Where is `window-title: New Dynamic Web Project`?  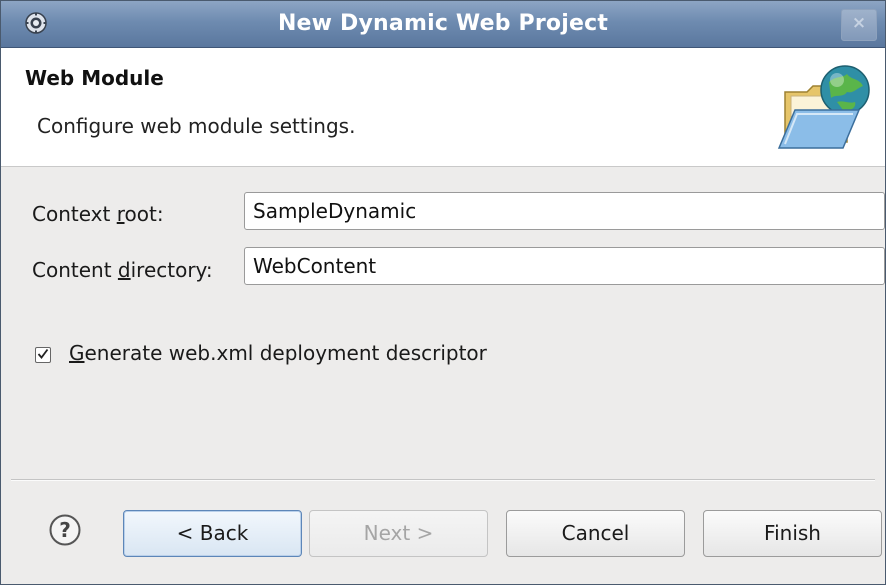 window-title: New Dynamic Web Project is located at coordinates (443, 23).